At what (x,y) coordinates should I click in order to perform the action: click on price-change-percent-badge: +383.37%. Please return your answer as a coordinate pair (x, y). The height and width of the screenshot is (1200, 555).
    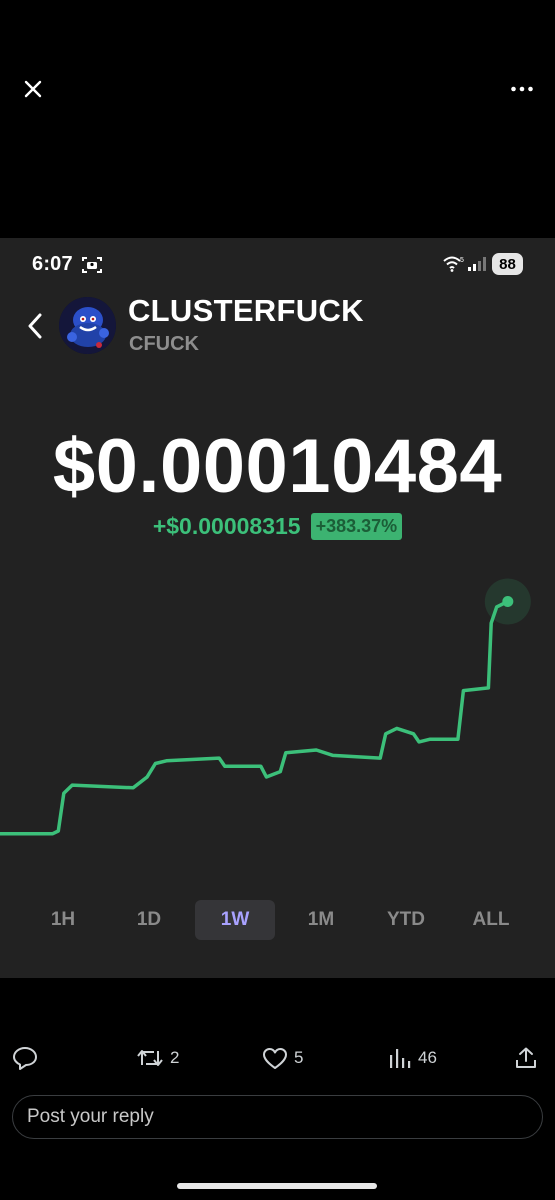
    Looking at the image, I should click on (356, 526).